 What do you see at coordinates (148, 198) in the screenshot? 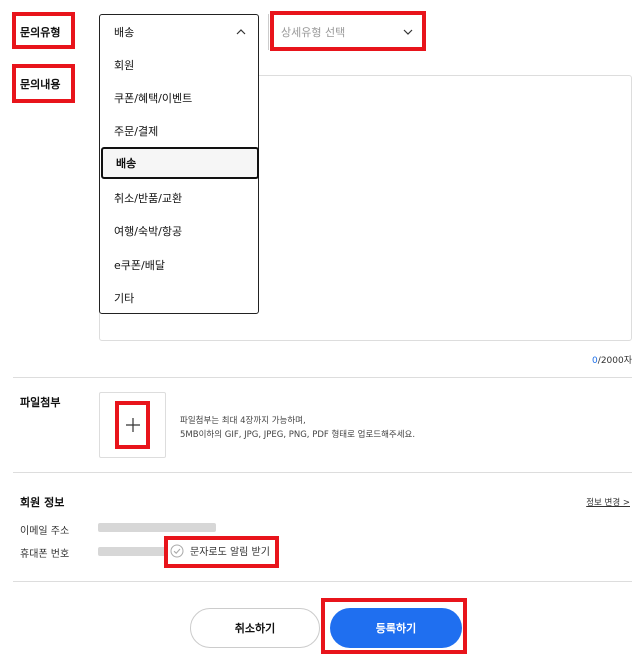
I see `dropdown-option: 취소/반품/교환` at bounding box center [148, 198].